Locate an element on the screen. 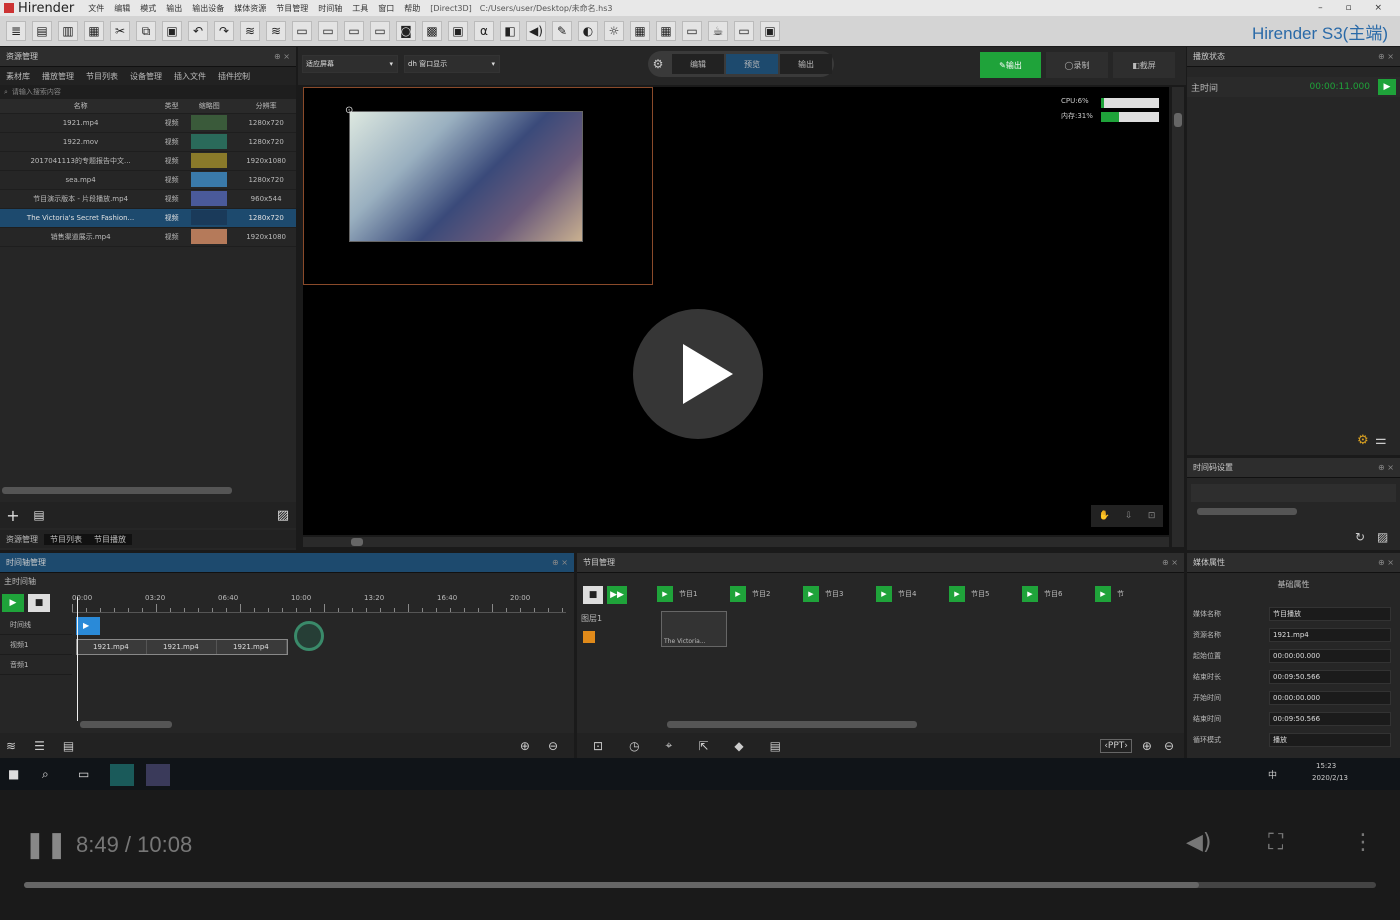  toolbar-tool-icon: ☼ is located at coordinates (614, 31).